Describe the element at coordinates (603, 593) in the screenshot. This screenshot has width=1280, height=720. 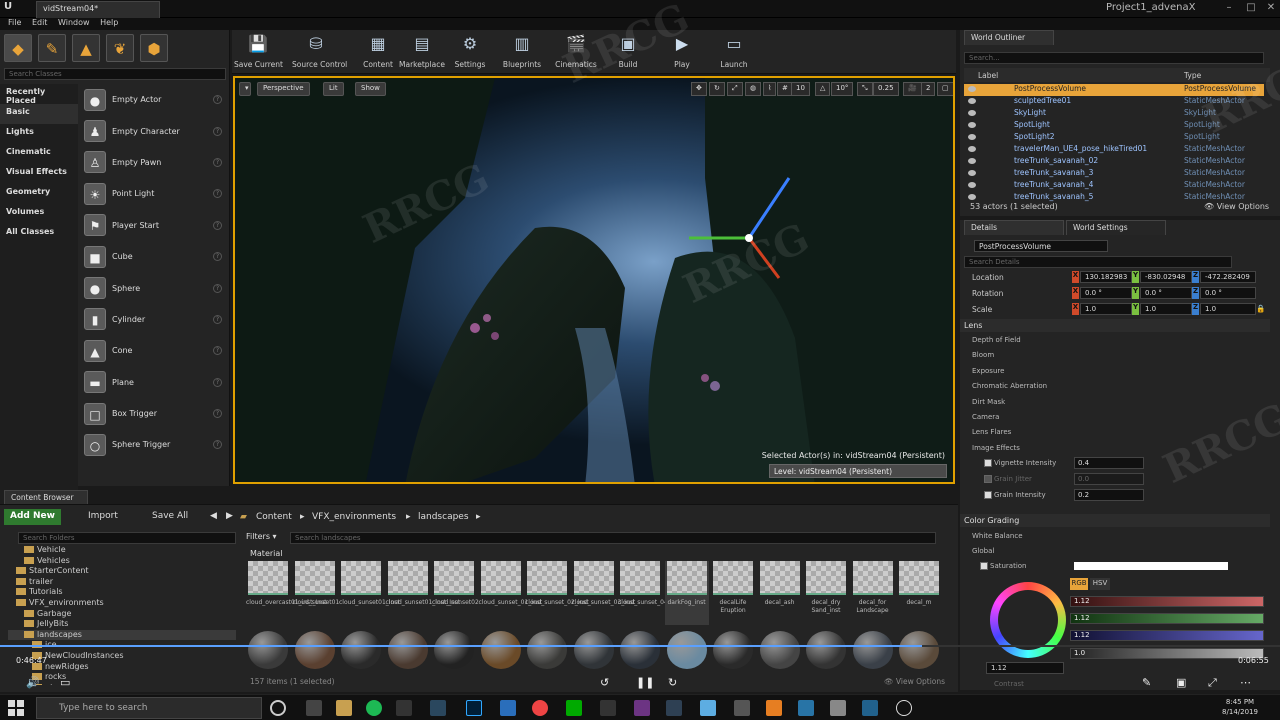
I see `asset-tile: cloud_sunset_03_inst` at that location.